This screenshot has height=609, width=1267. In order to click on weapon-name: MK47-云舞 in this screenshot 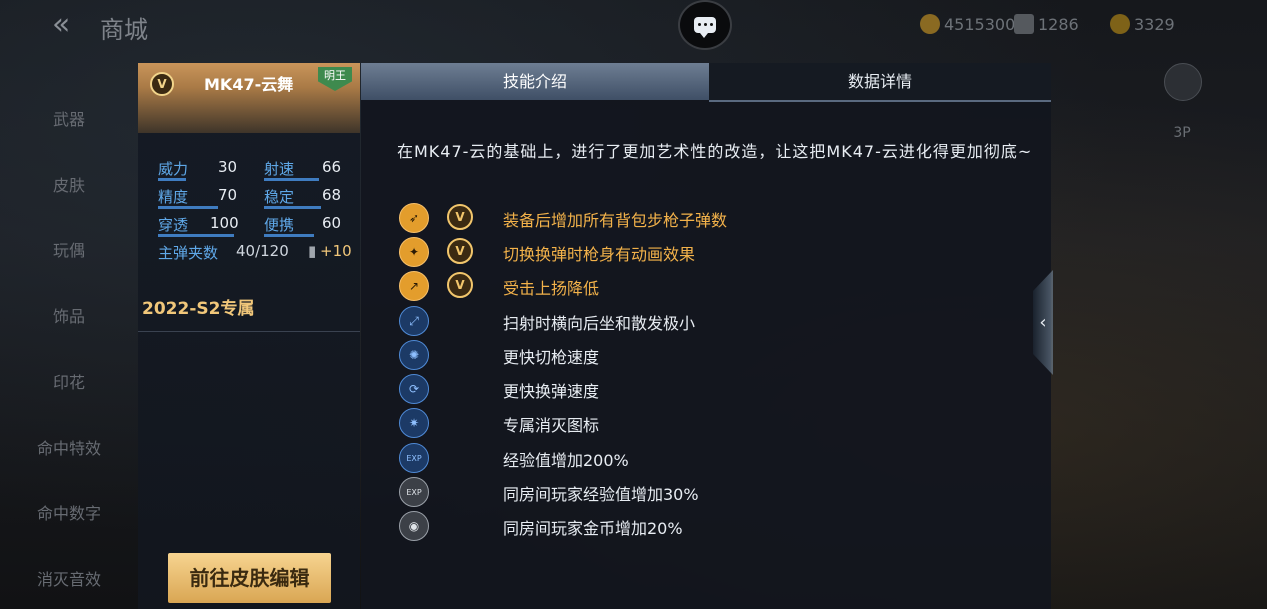, I will do `click(249, 84)`.